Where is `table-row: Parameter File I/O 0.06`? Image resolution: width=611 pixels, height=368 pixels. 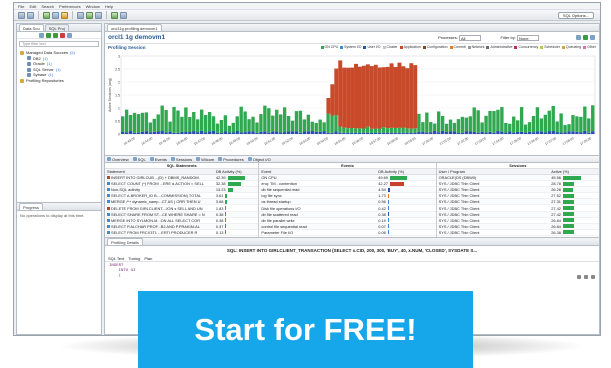
table-row: Parameter File I/O 0.06 is located at coordinates (347, 233).